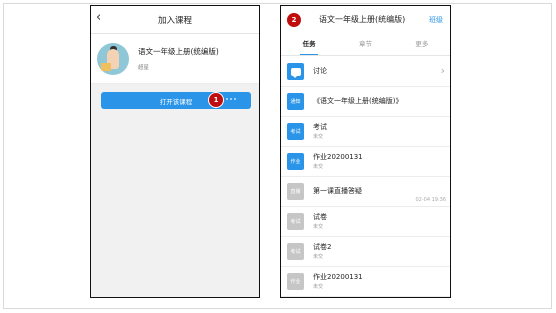 Image resolution: width=556 pixels, height=313 pixels. I want to click on header: 2 语文一年级上册(统编版) 班级, so click(365, 20).